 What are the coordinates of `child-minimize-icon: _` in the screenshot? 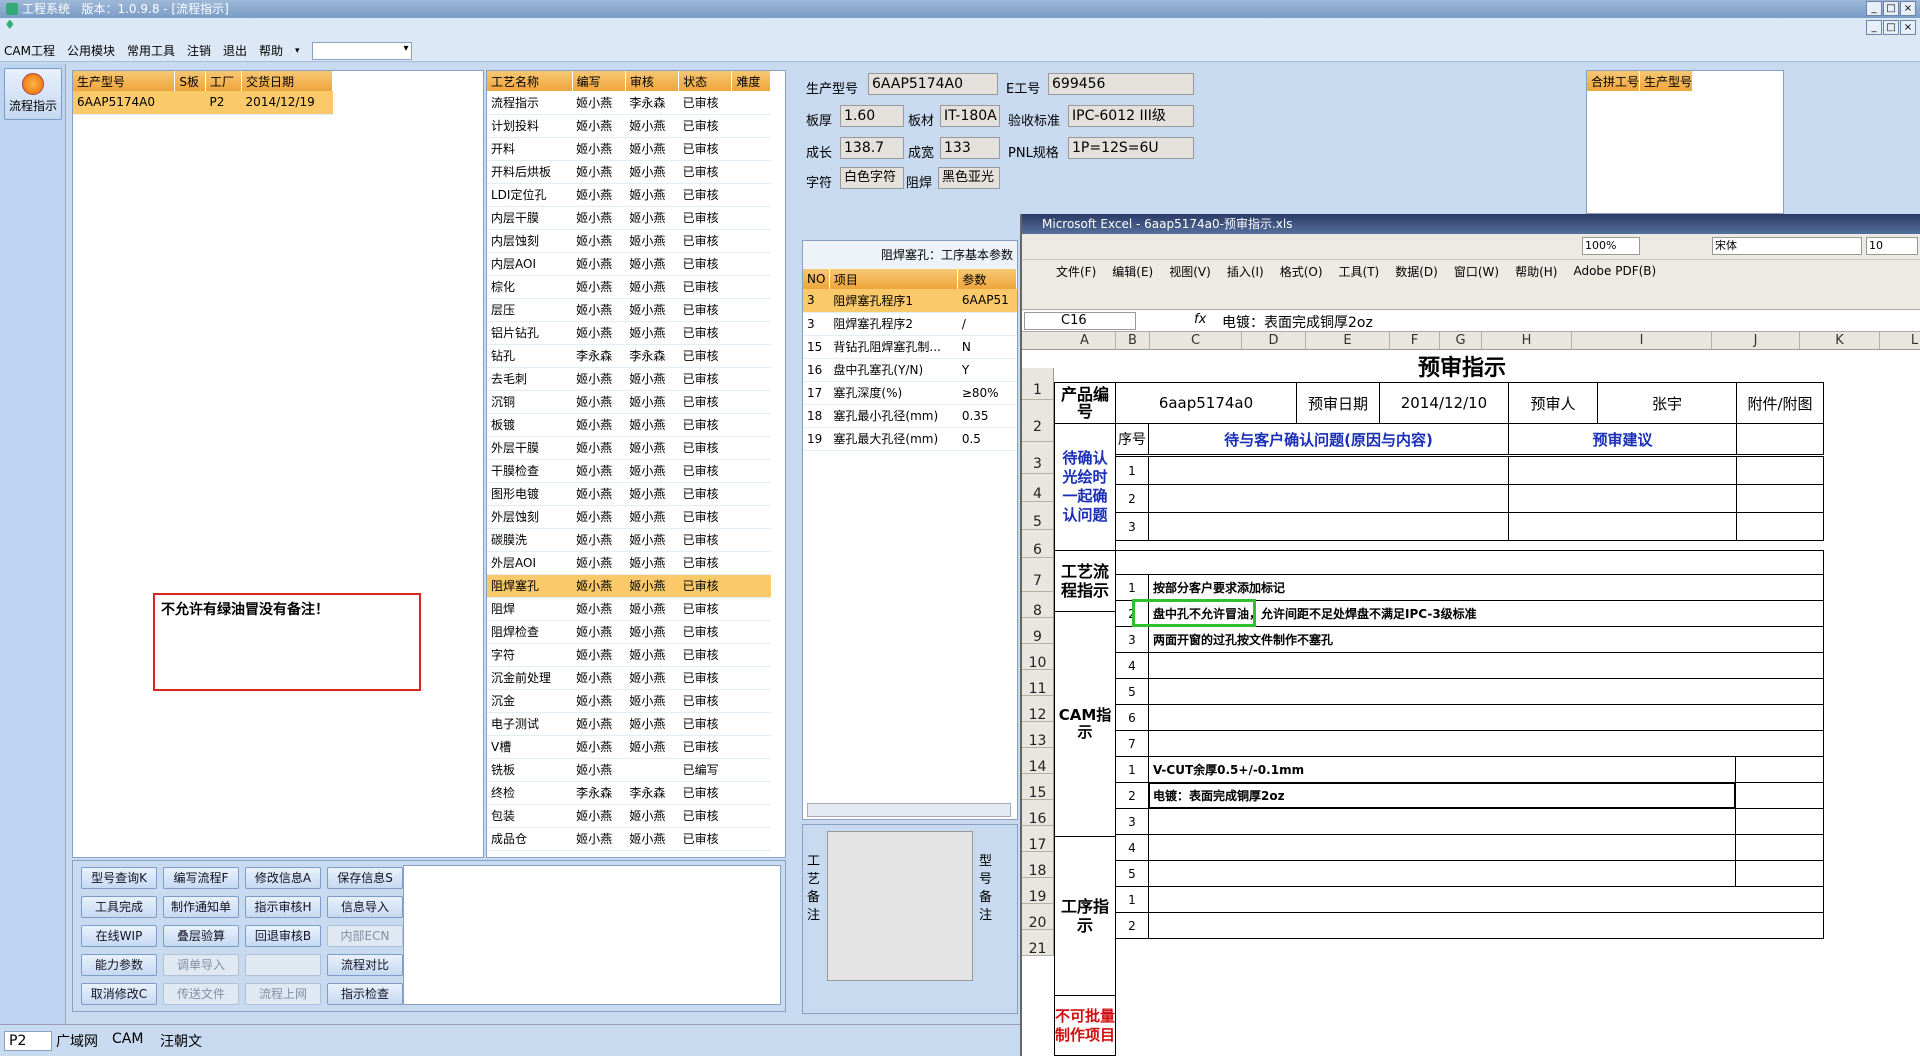 It's located at (1874, 27).